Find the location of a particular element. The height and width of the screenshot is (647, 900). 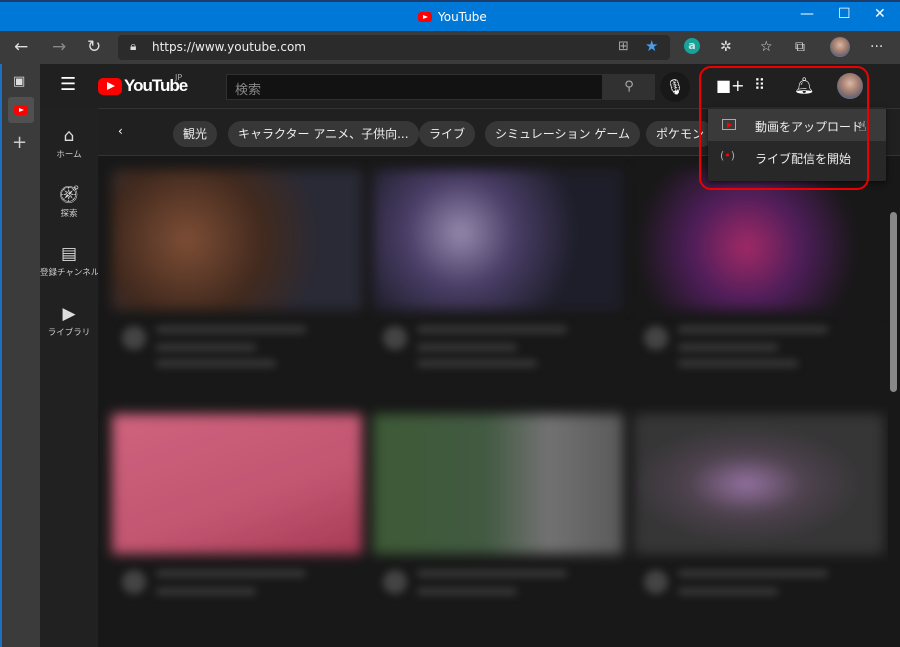

back-icon: ← is located at coordinates (21, 47).